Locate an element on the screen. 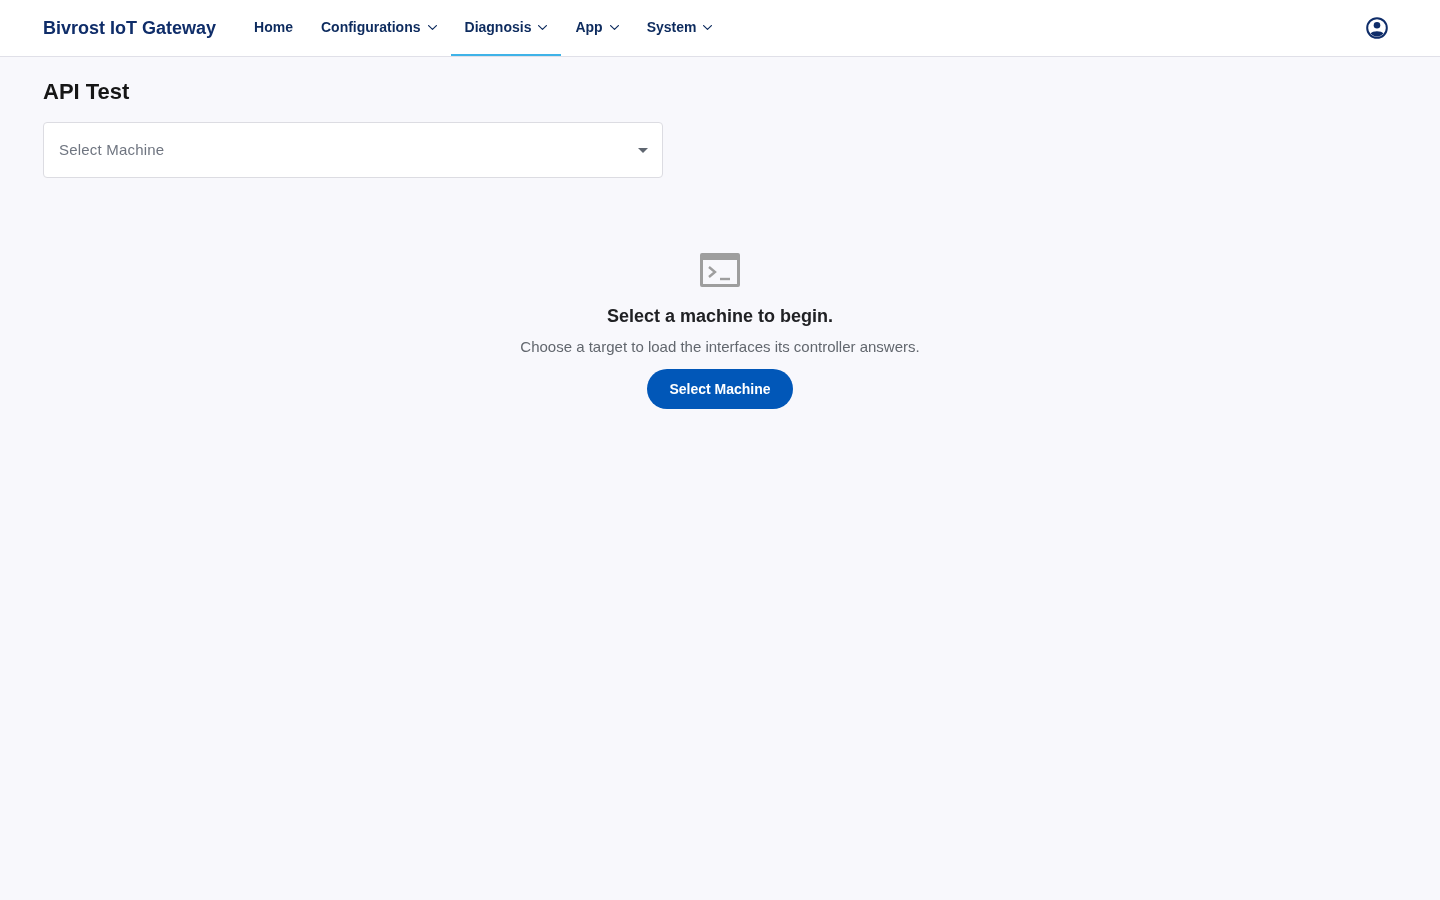 Image resolution: width=1440 pixels, height=900 pixels. nav-tab: Diagnosis is located at coordinates (506, 28).